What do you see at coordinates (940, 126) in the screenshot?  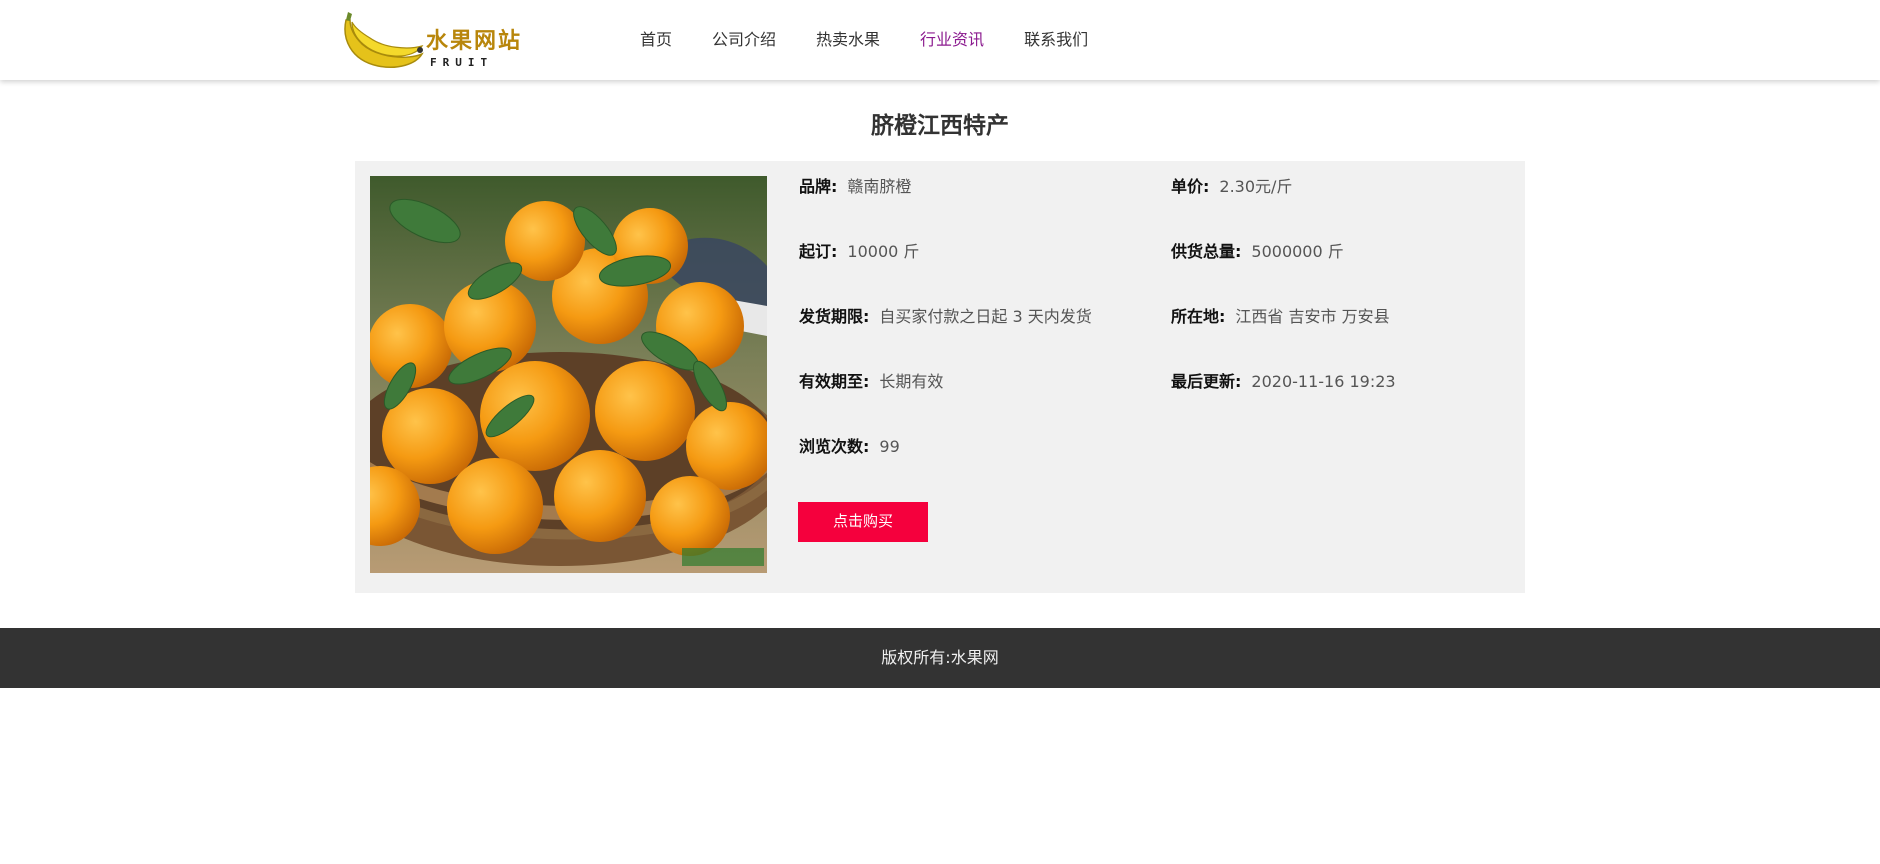 I see `product-title: 脐橙江西特产` at bounding box center [940, 126].